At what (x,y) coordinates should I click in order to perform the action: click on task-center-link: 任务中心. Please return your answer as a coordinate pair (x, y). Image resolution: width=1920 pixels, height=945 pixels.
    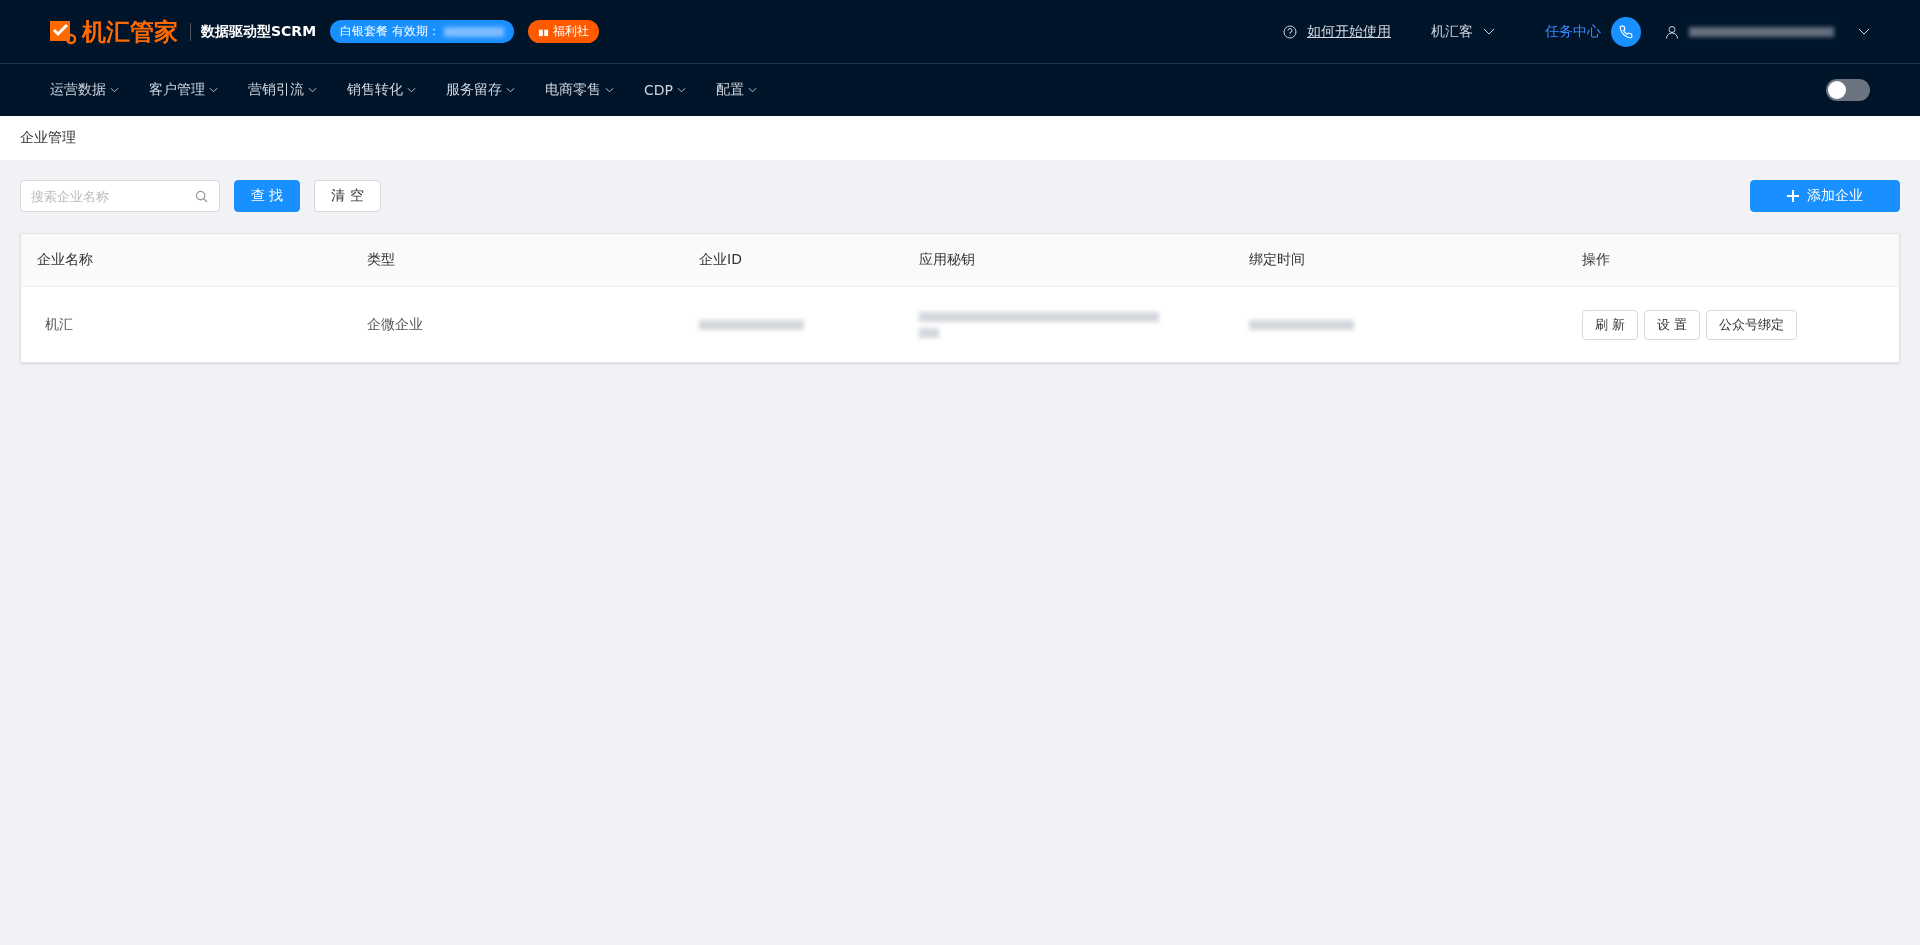
    Looking at the image, I should click on (1573, 31).